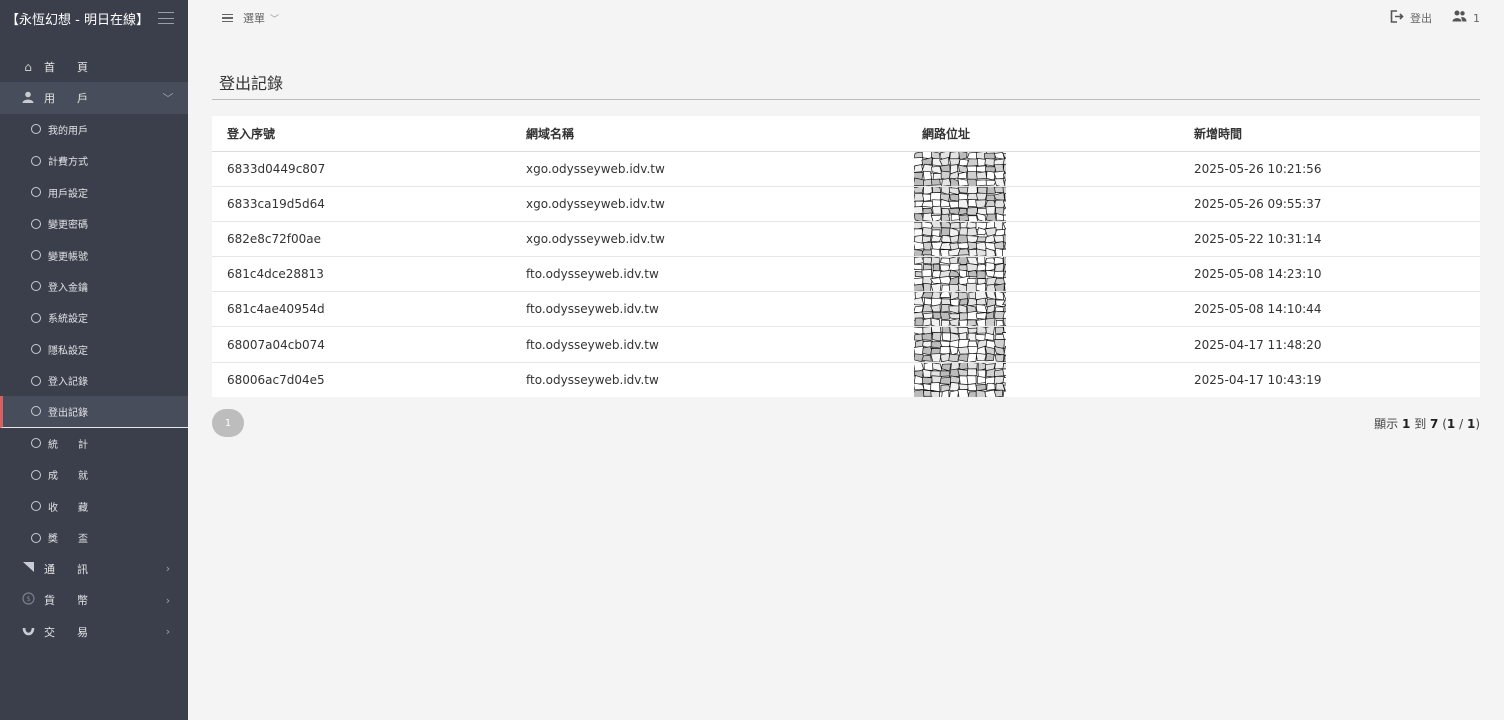 The height and width of the screenshot is (720, 1504). I want to click on sidebar-item-messages: 通 訊 ›, so click(94, 568).